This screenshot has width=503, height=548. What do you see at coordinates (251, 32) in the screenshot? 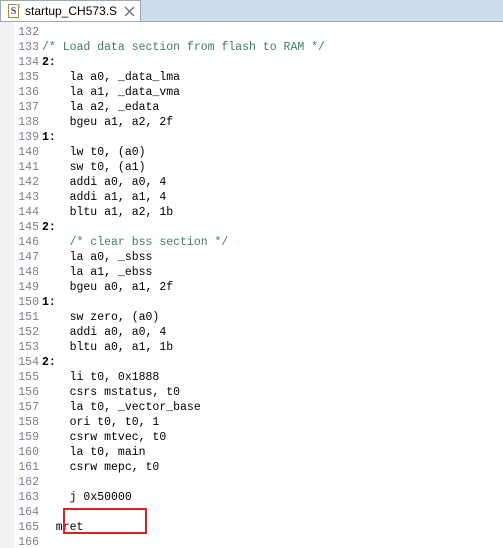
I see `code-line: 132` at bounding box center [251, 32].